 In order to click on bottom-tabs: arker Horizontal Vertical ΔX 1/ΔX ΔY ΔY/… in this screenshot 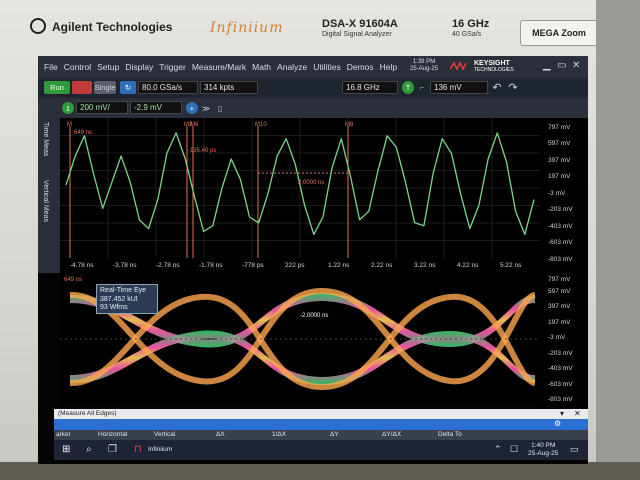, I will do `click(321, 435)`.